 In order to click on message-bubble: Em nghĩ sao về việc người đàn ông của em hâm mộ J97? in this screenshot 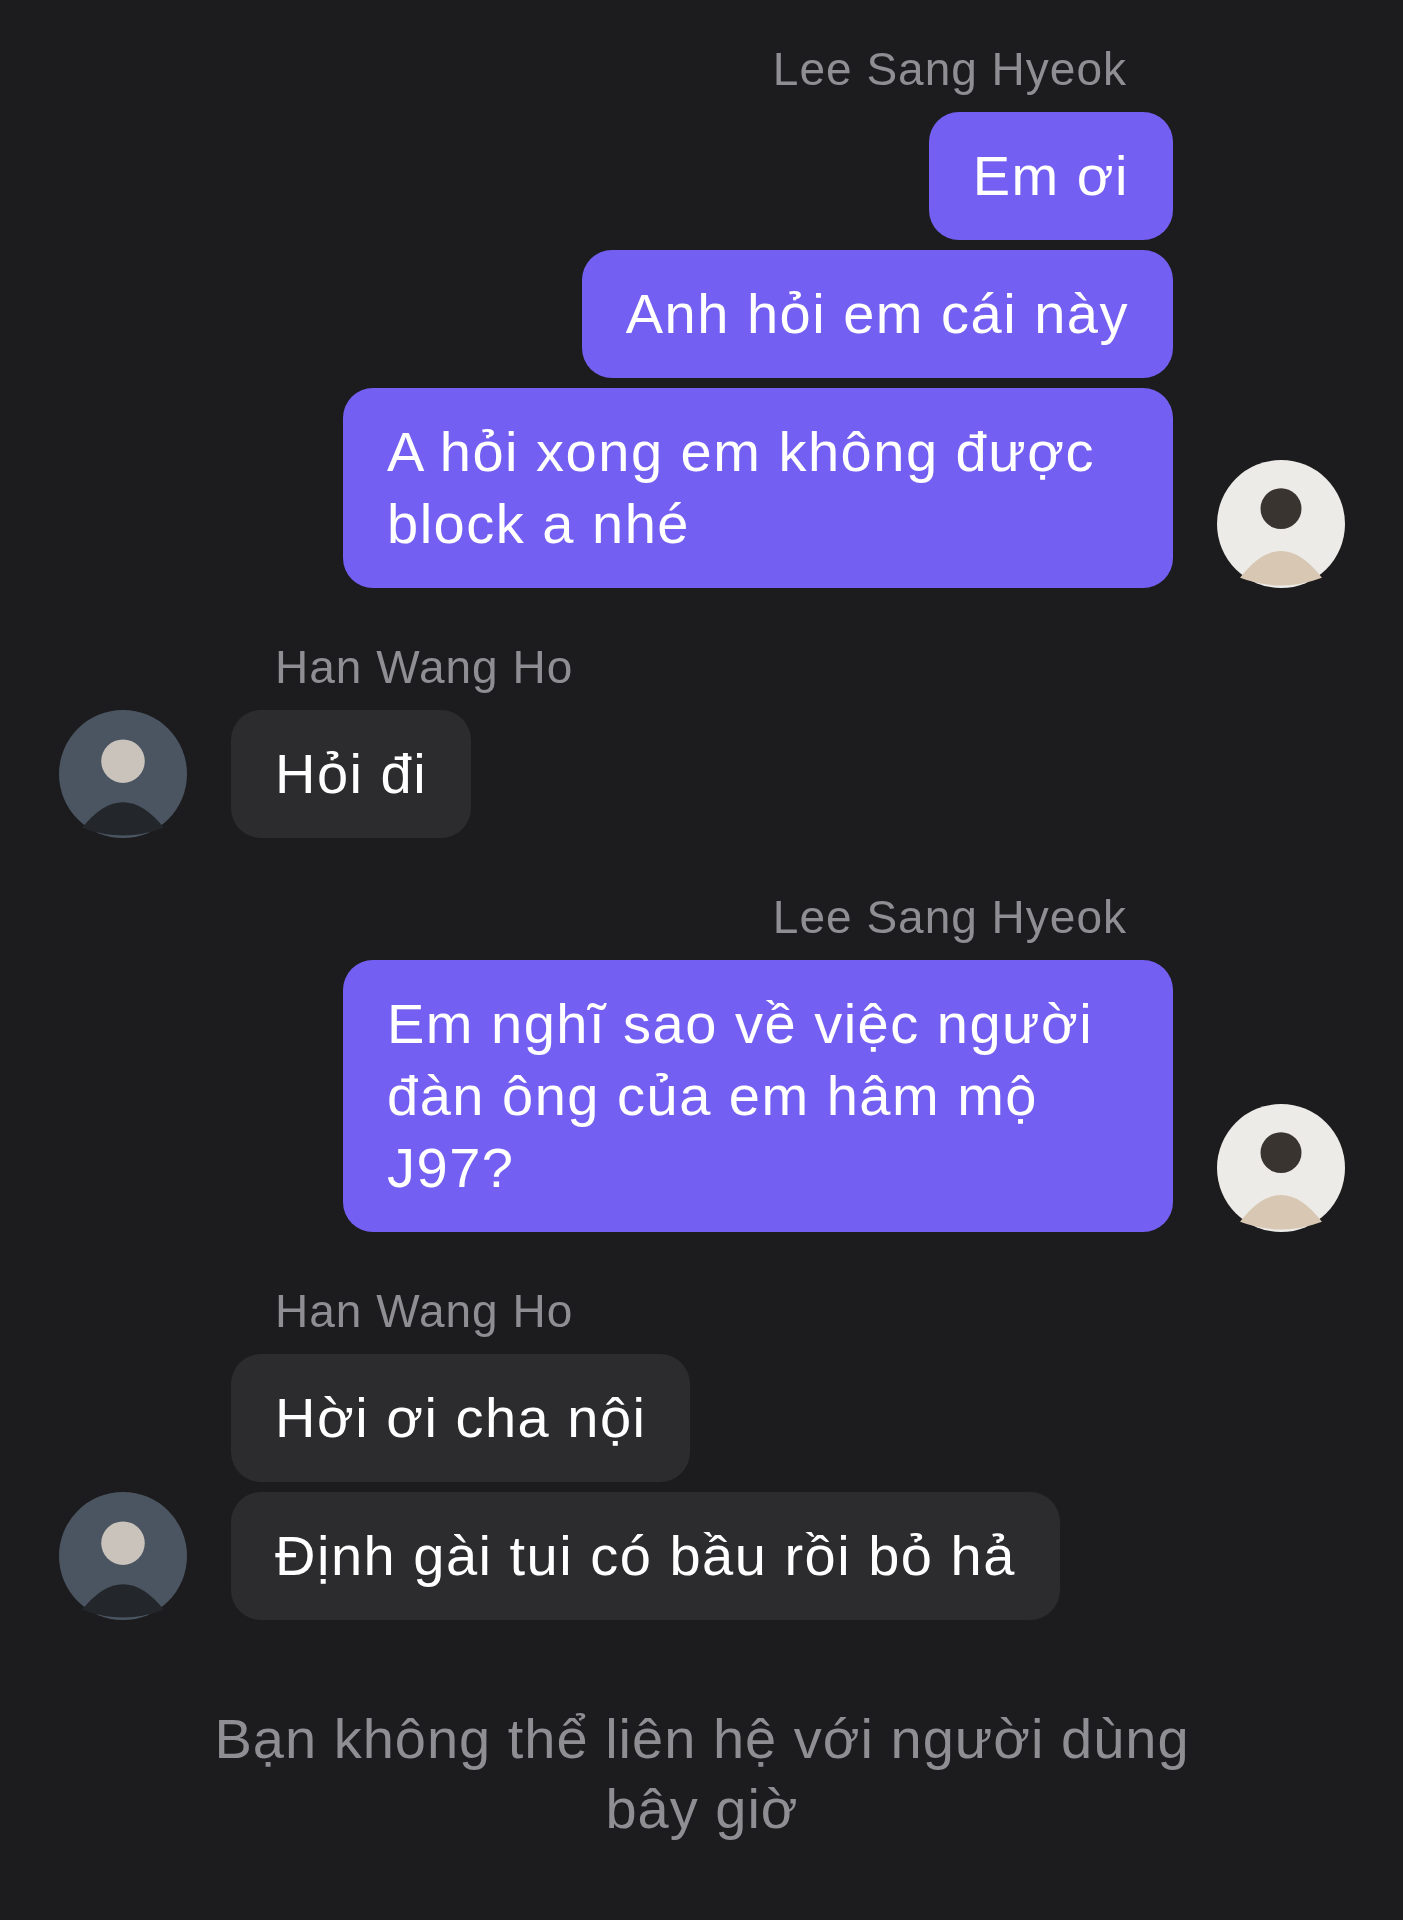, I will do `click(758, 1096)`.